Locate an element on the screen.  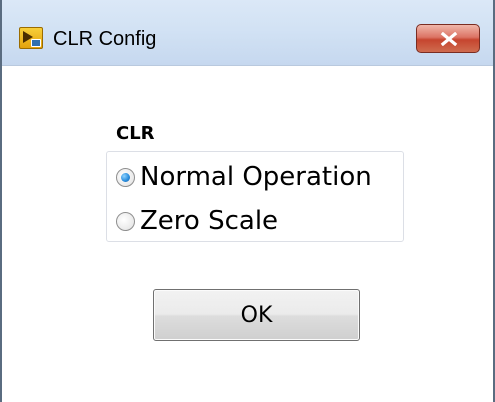
radio-selected-icon is located at coordinates (125, 177).